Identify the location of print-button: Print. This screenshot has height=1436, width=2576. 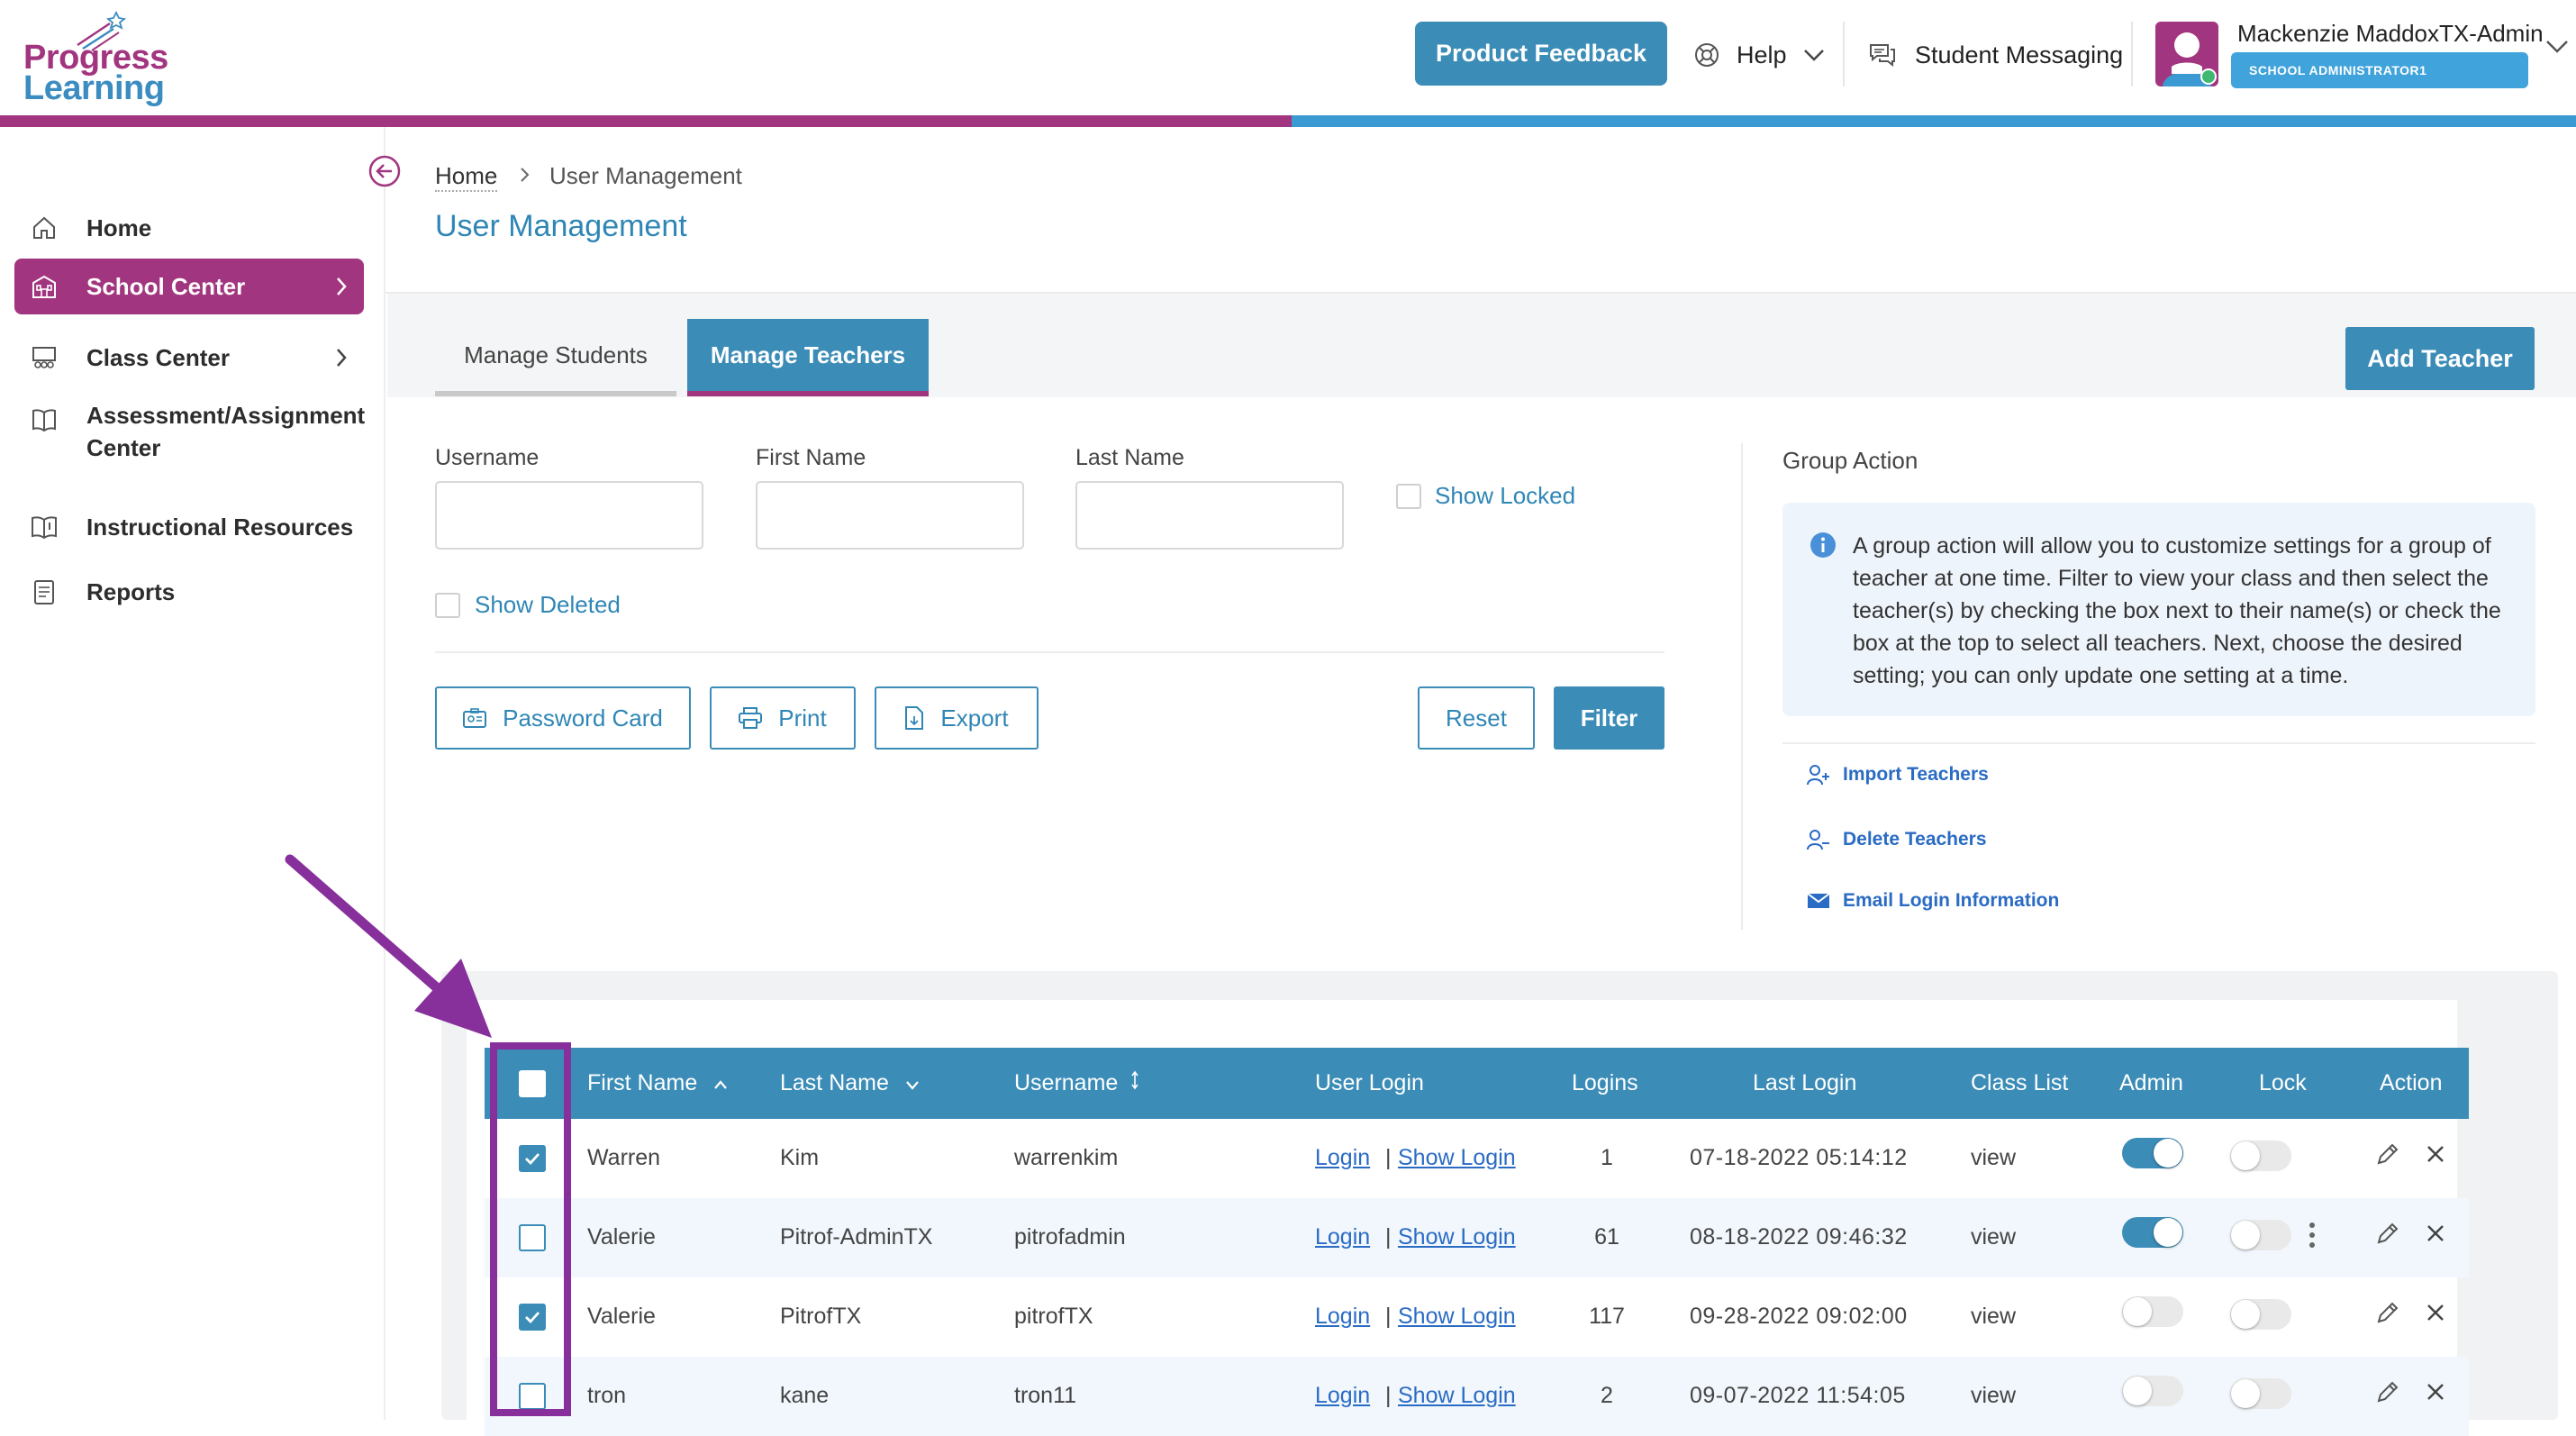
(783, 718).